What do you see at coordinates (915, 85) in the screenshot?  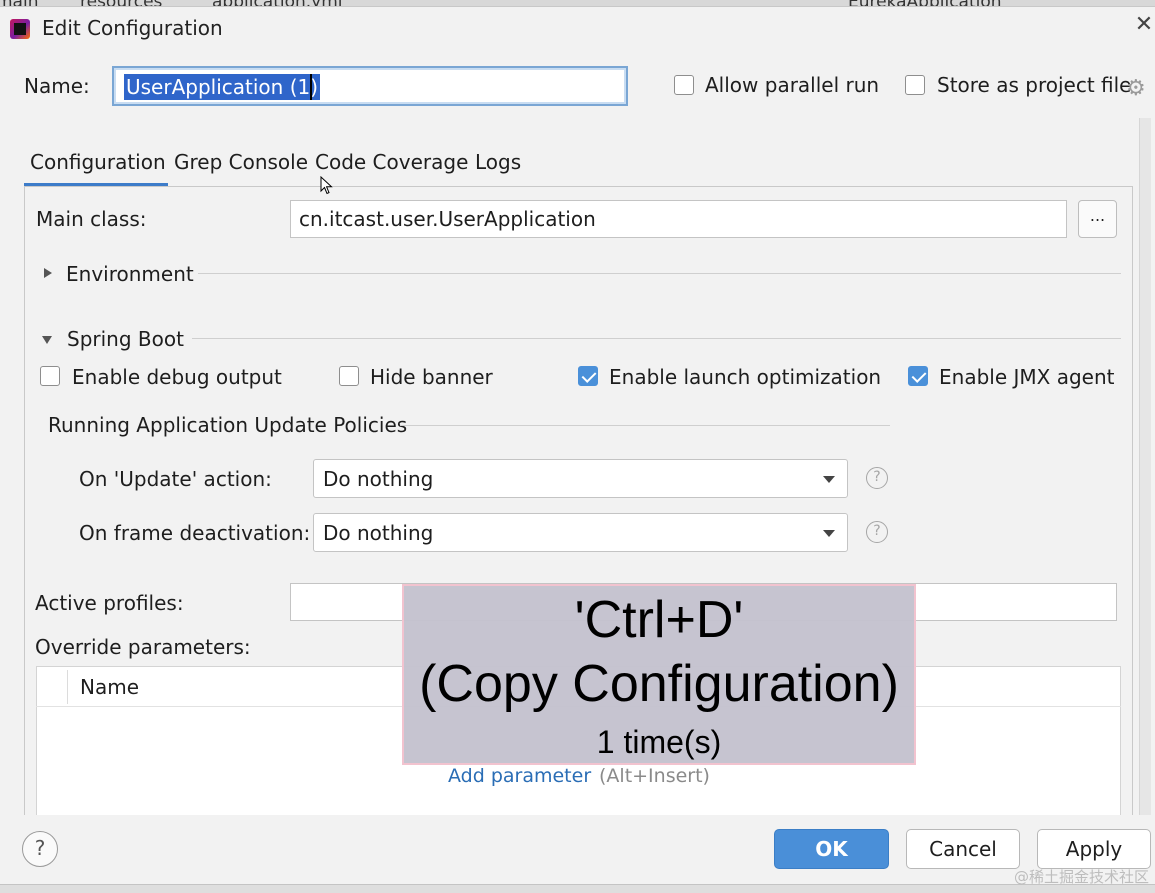 I see `store-as-project-file-checkbox` at bounding box center [915, 85].